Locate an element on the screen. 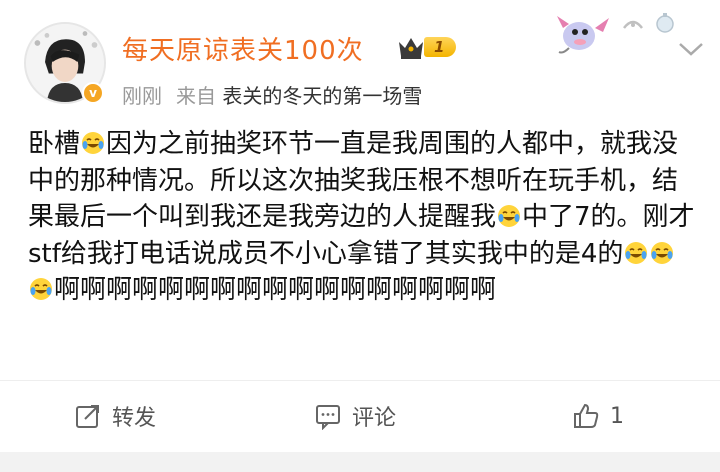 Image resolution: width=720 pixels, height=472 pixels. post-meta: 刚刚 来自 表关的冬天的第一场雪 is located at coordinates (272, 94).